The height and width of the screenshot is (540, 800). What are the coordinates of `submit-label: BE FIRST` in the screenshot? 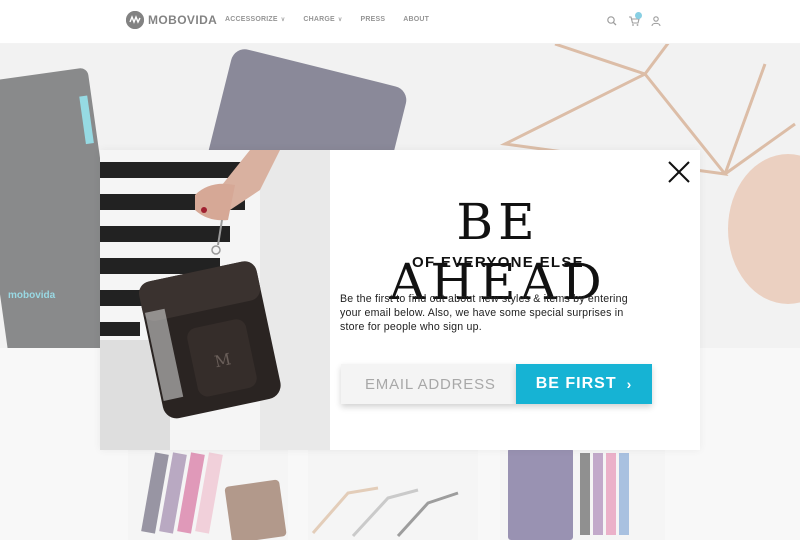 It's located at (576, 383).